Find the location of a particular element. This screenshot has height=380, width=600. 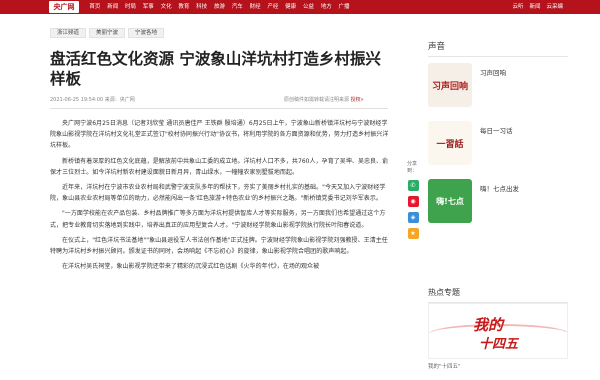

article-title: 盘活红色文化资源 宁波象山洋坑村打造乡村振兴样板 is located at coordinates (215, 69).